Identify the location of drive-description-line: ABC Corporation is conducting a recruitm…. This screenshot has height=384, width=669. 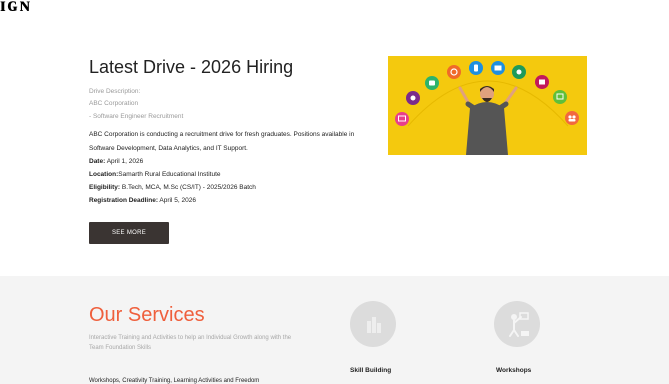
(222, 134).